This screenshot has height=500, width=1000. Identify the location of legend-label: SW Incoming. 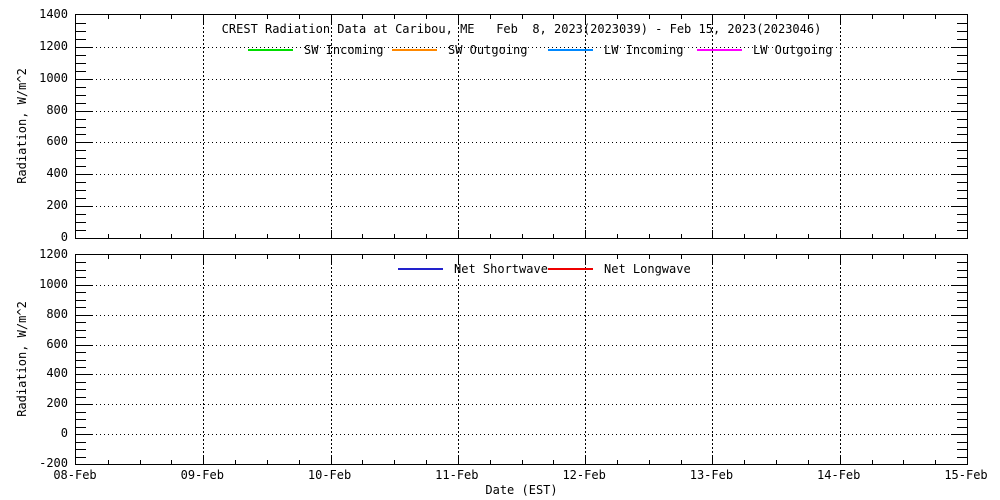
(344, 50).